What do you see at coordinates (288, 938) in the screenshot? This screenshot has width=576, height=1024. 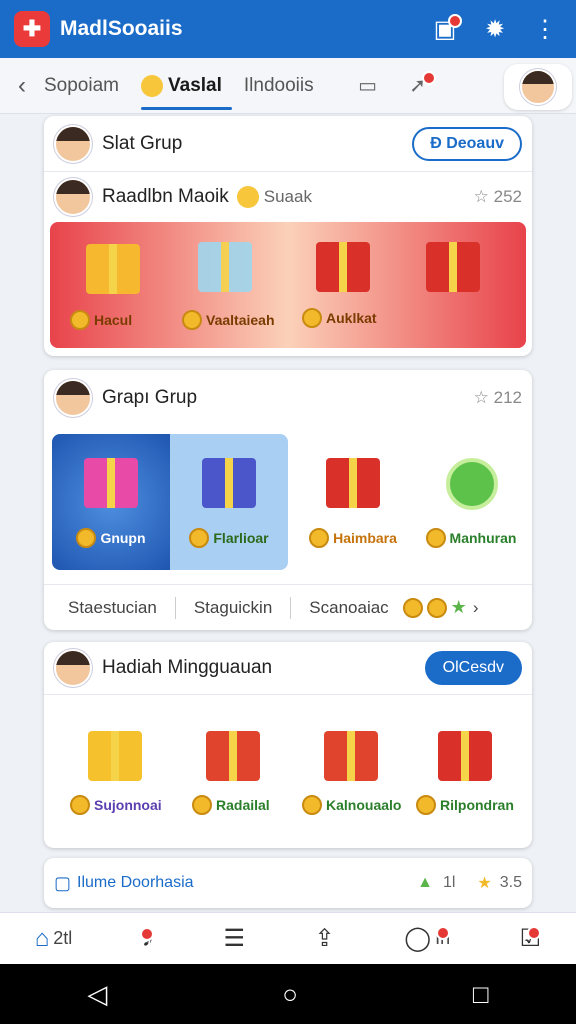 I see `bottom-nav: ⌂2tl ♪ ☰ ⇪ ◯Irl ☑` at bounding box center [288, 938].